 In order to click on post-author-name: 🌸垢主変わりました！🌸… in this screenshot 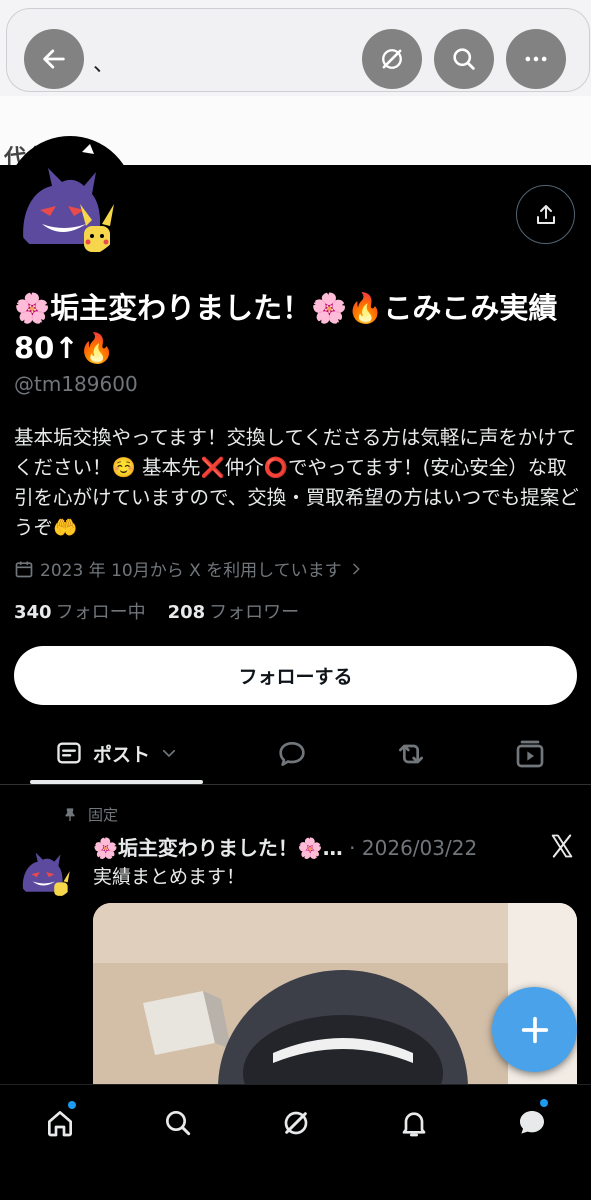, I will do `click(218, 848)`.